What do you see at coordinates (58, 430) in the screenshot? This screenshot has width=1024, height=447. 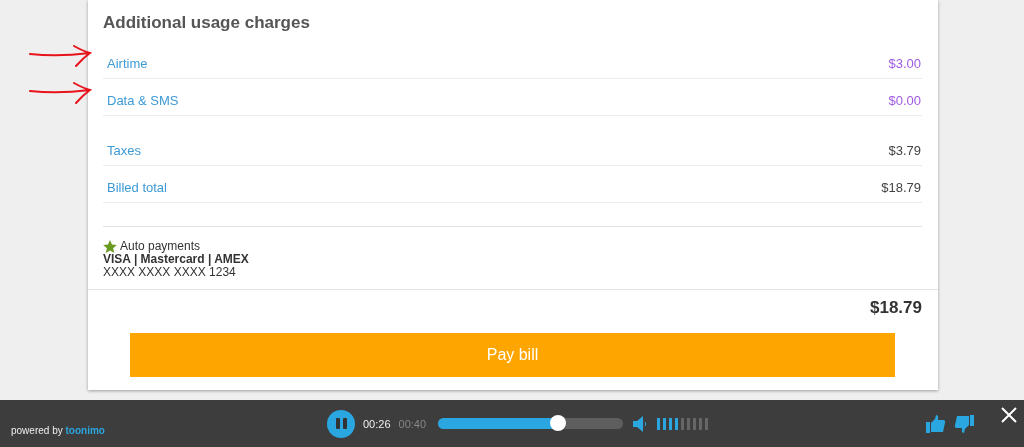 I see `powered-by-text: powered by toonimo` at bounding box center [58, 430].